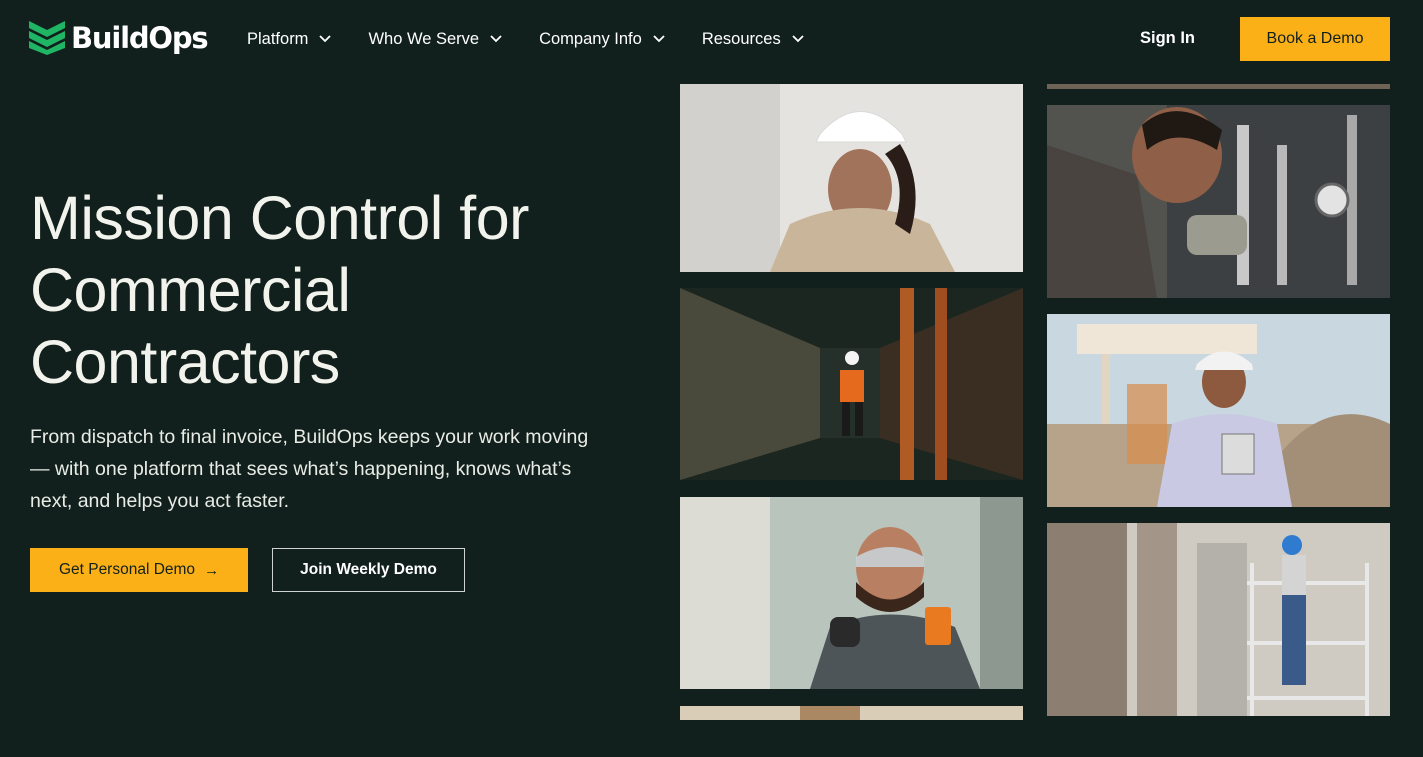 The height and width of the screenshot is (757, 1423). I want to click on photo-partial, so click(851, 713).